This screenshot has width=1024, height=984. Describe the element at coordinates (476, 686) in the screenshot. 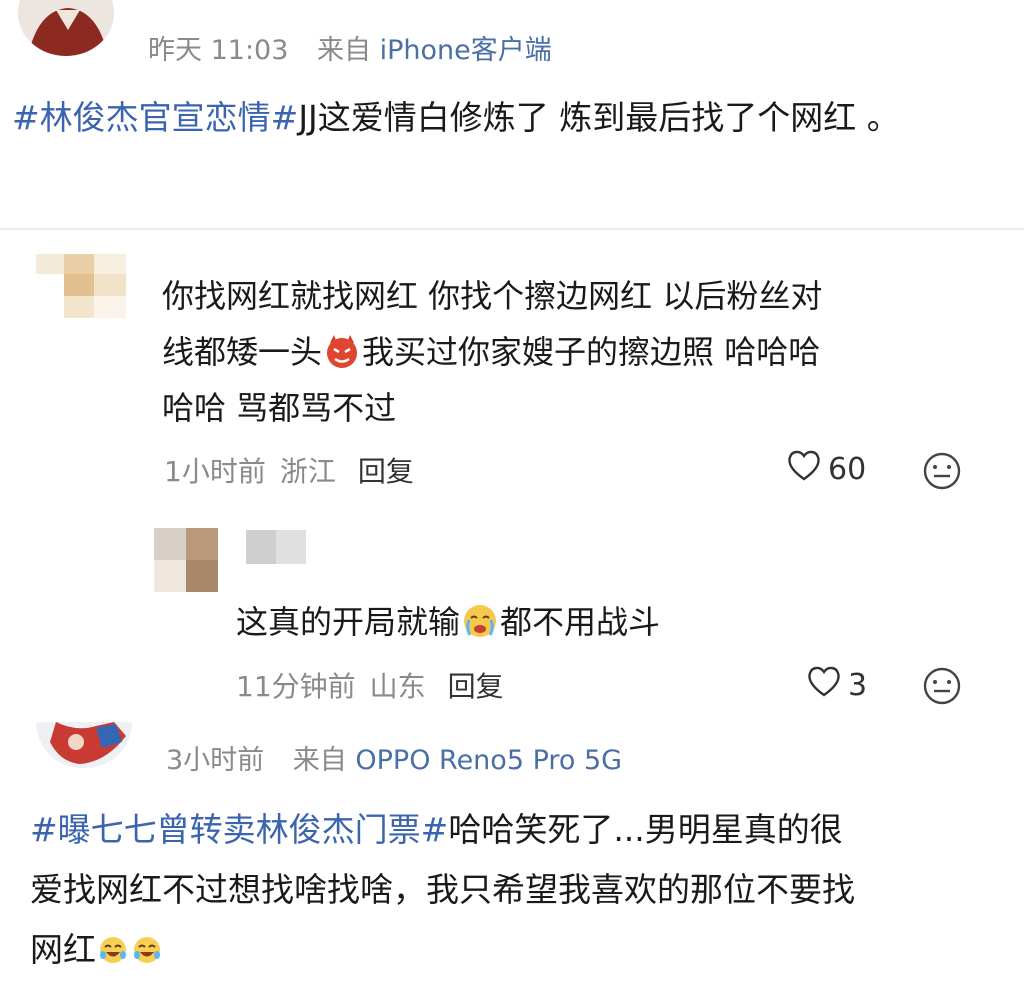

I see `comment2-reply-button: 回复` at that location.